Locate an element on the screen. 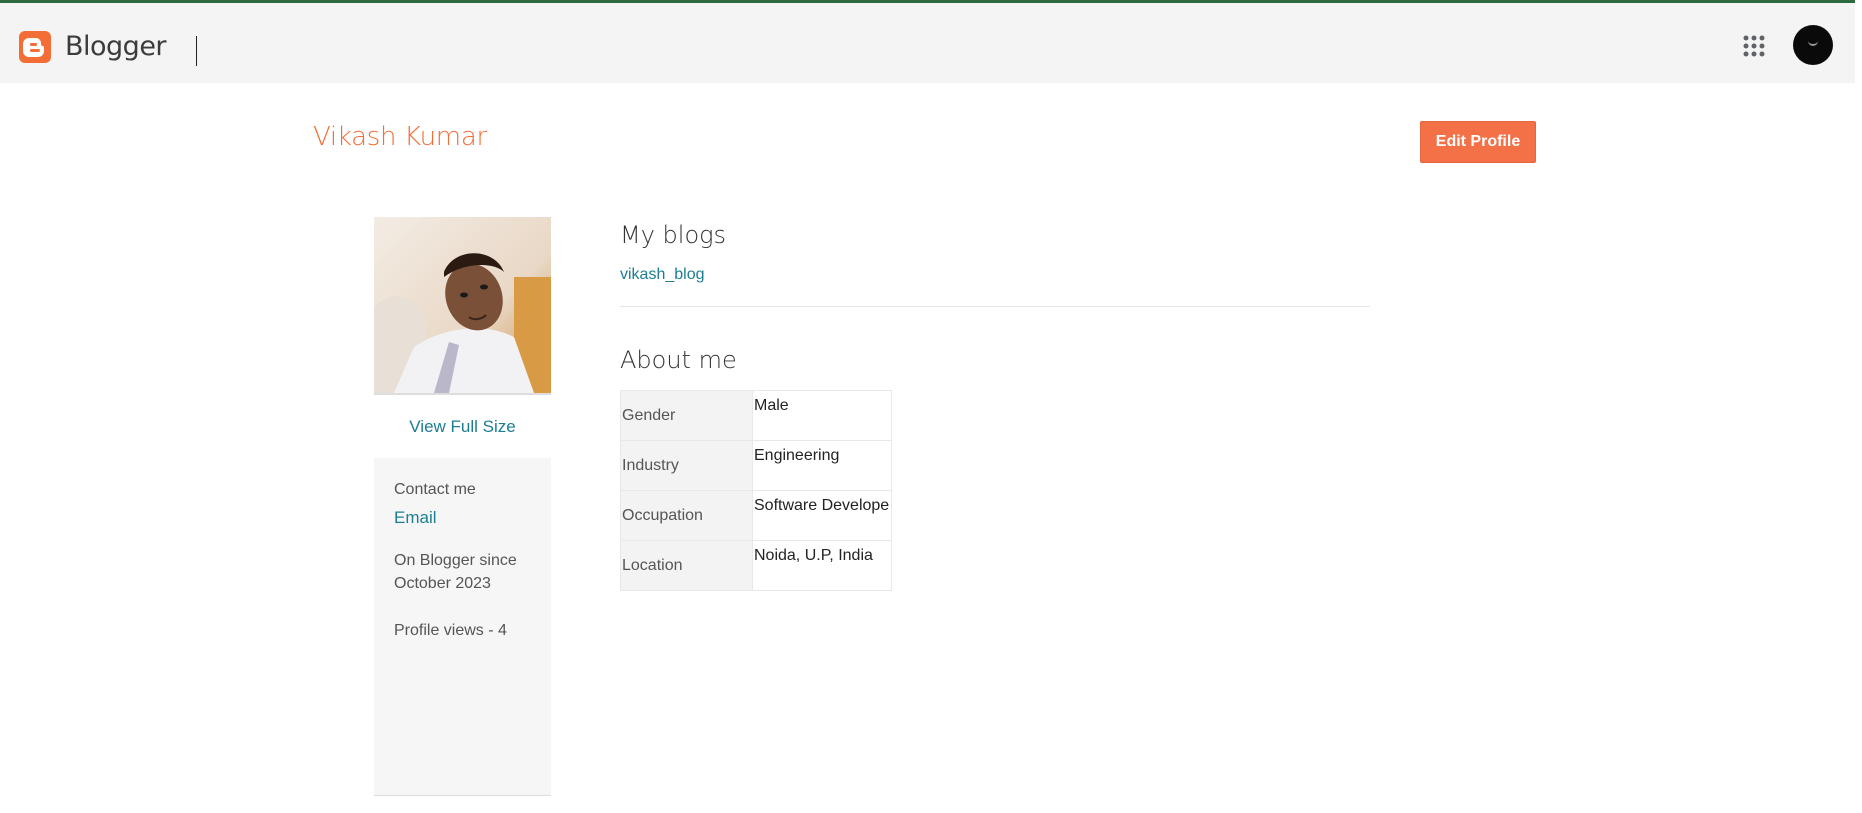 The width and height of the screenshot is (1862, 813). profile-name: Vikash Kumar is located at coordinates (400, 137).